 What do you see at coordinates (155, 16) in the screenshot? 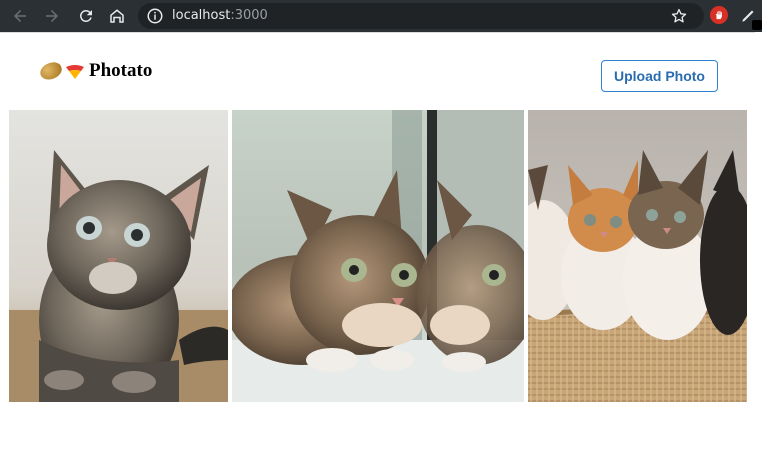
I see `info-icon` at bounding box center [155, 16].